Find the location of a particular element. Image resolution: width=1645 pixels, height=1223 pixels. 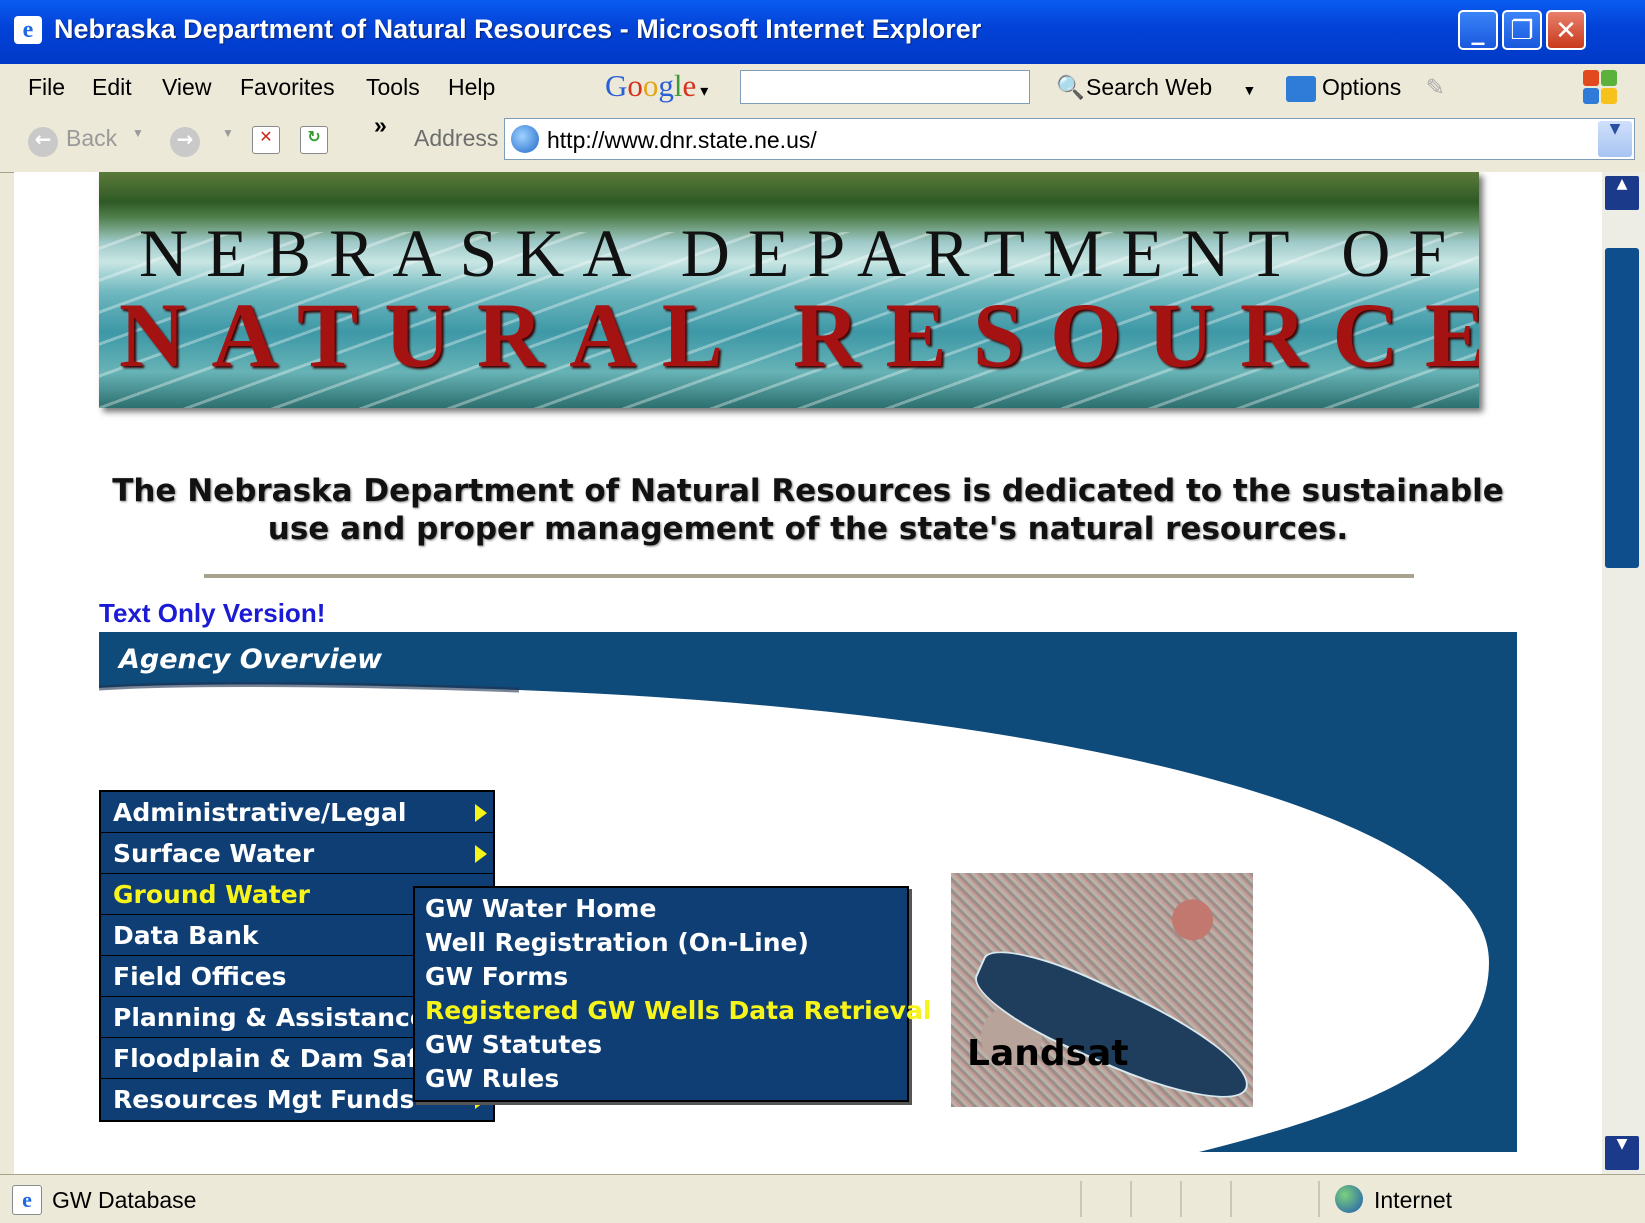

menu-help: Help is located at coordinates (471, 87).